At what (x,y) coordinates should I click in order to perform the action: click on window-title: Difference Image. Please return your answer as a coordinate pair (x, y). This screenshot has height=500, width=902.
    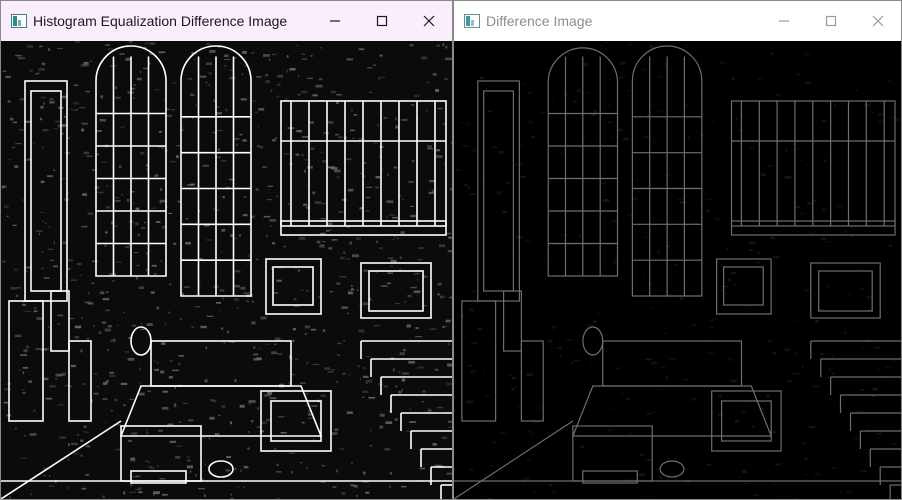
    Looking at the image, I should click on (539, 21).